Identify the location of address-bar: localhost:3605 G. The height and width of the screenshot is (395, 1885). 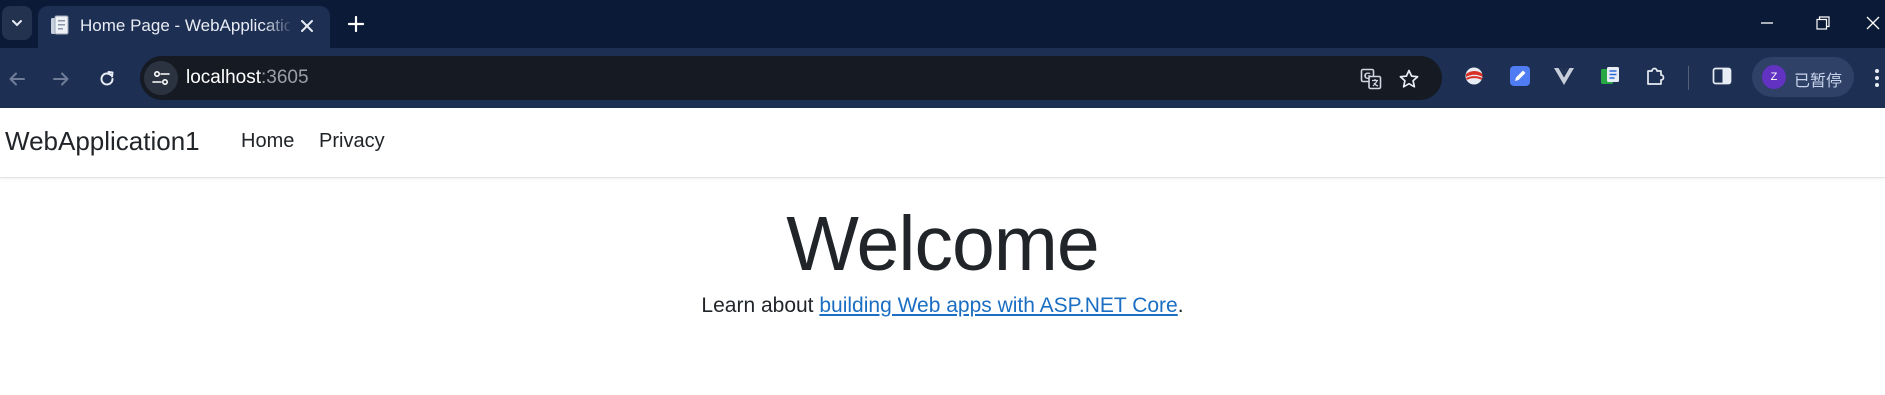
(791, 78).